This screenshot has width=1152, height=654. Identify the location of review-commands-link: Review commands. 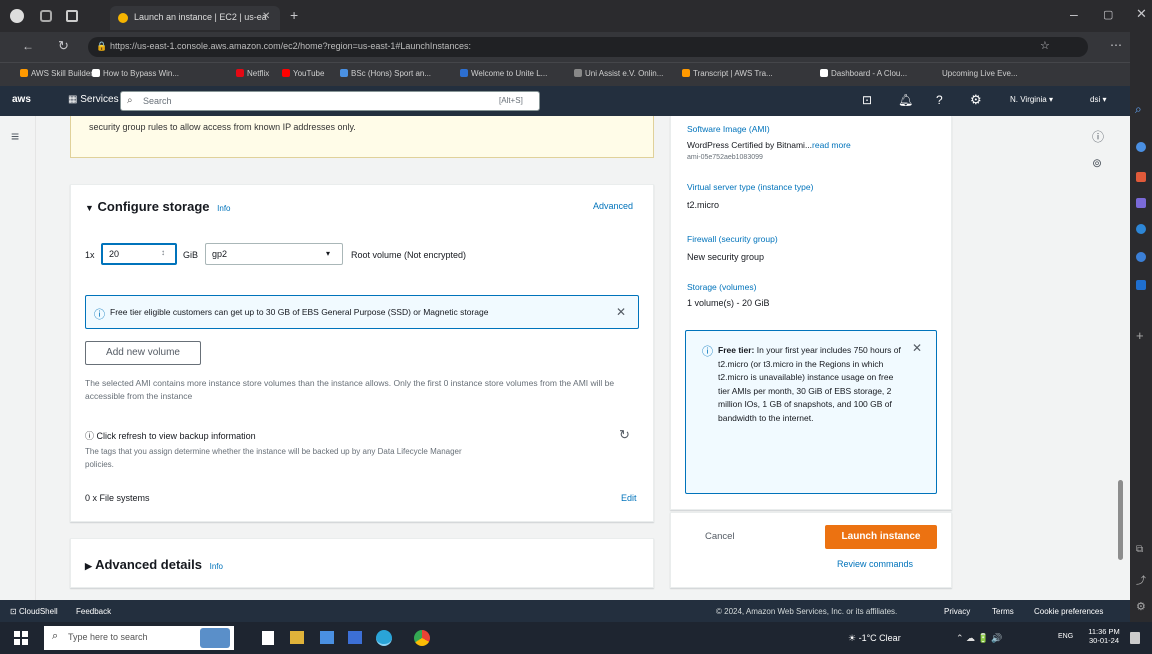
(875, 564).